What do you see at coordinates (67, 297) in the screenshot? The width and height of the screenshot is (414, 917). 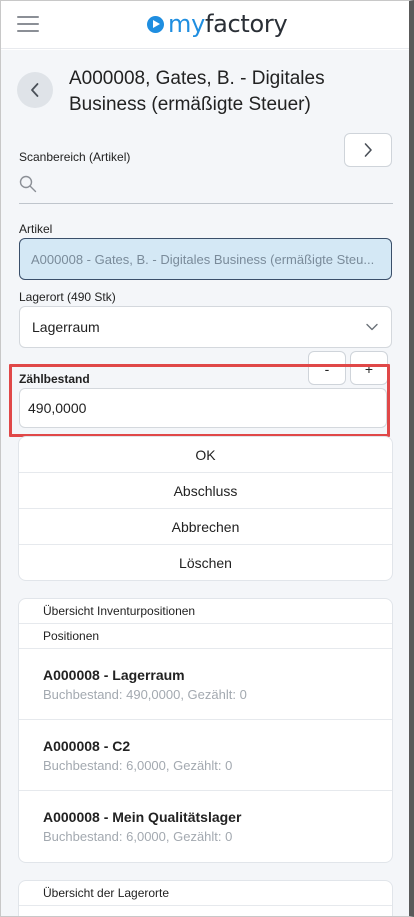 I see `lagerort-label: Lagerort (490 Stk)` at bounding box center [67, 297].